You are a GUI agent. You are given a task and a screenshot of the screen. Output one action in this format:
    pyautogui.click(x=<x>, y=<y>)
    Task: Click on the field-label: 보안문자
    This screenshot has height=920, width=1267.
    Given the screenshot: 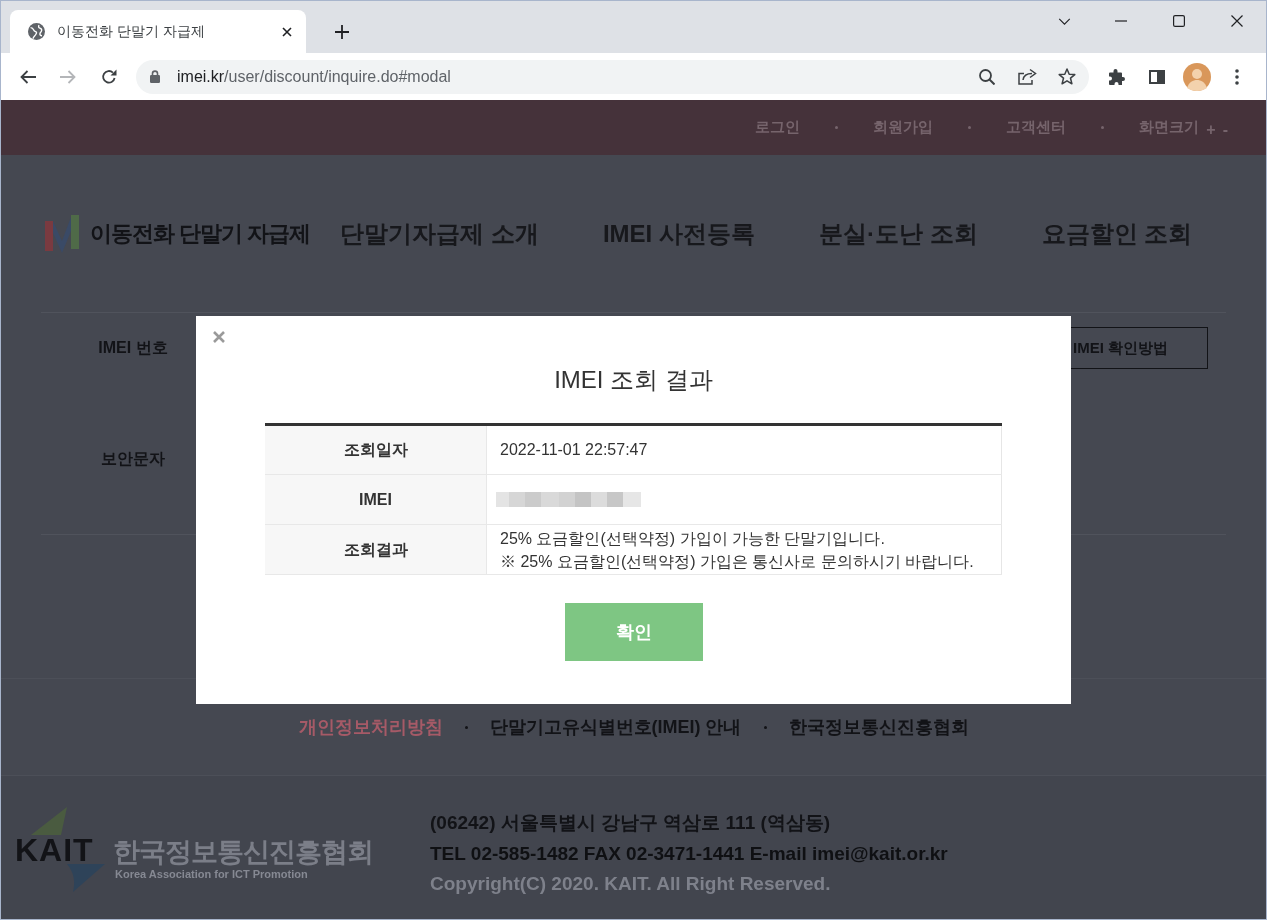 What is the action you would take?
    pyautogui.click(x=133, y=458)
    